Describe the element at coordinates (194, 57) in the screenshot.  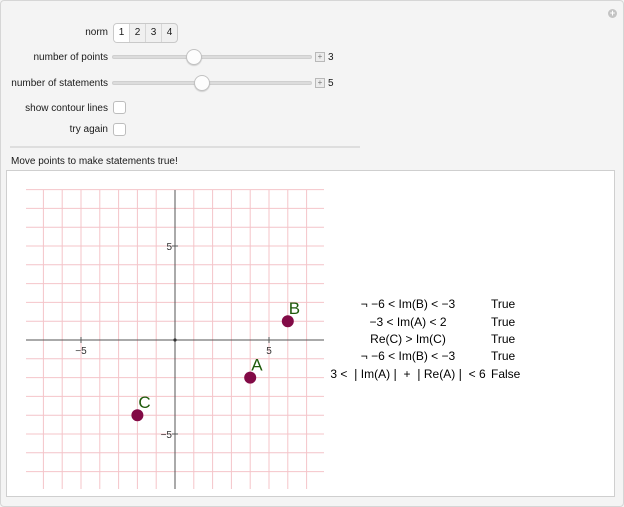
I see `number-of-points-slider-thumb` at that location.